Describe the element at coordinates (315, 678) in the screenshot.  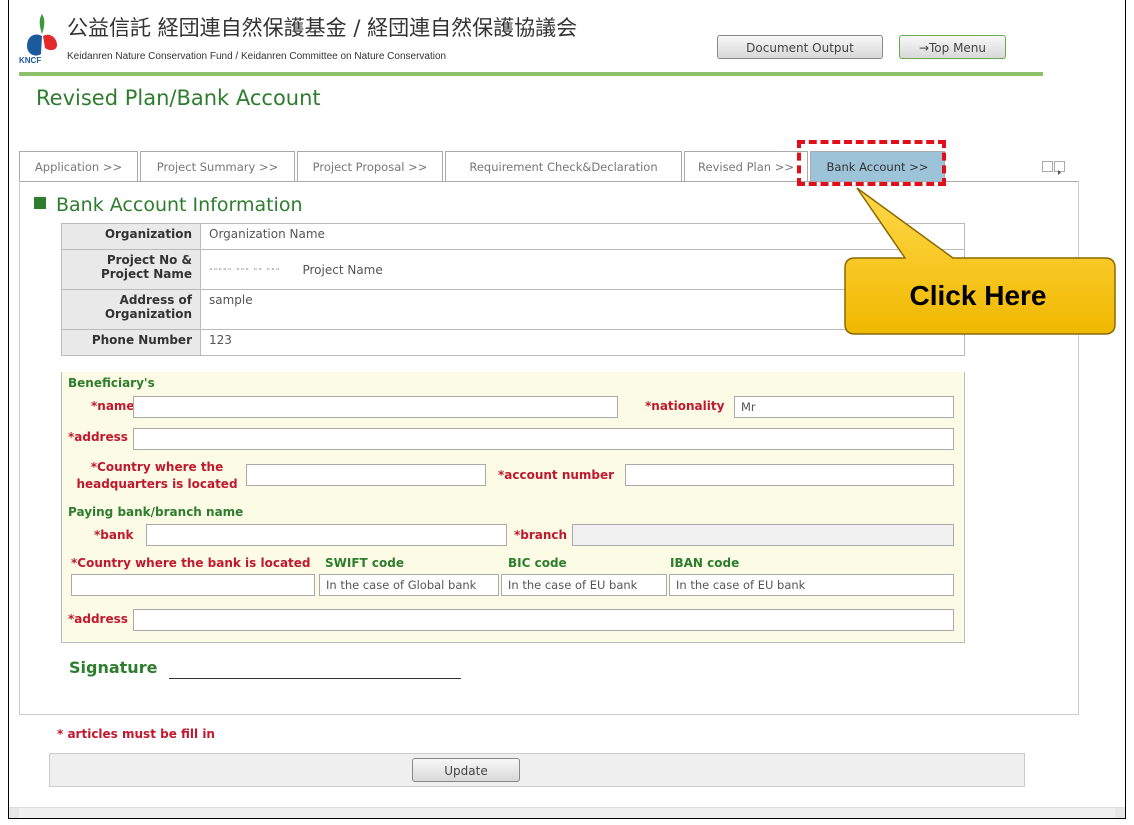
I see `signature-line` at that location.